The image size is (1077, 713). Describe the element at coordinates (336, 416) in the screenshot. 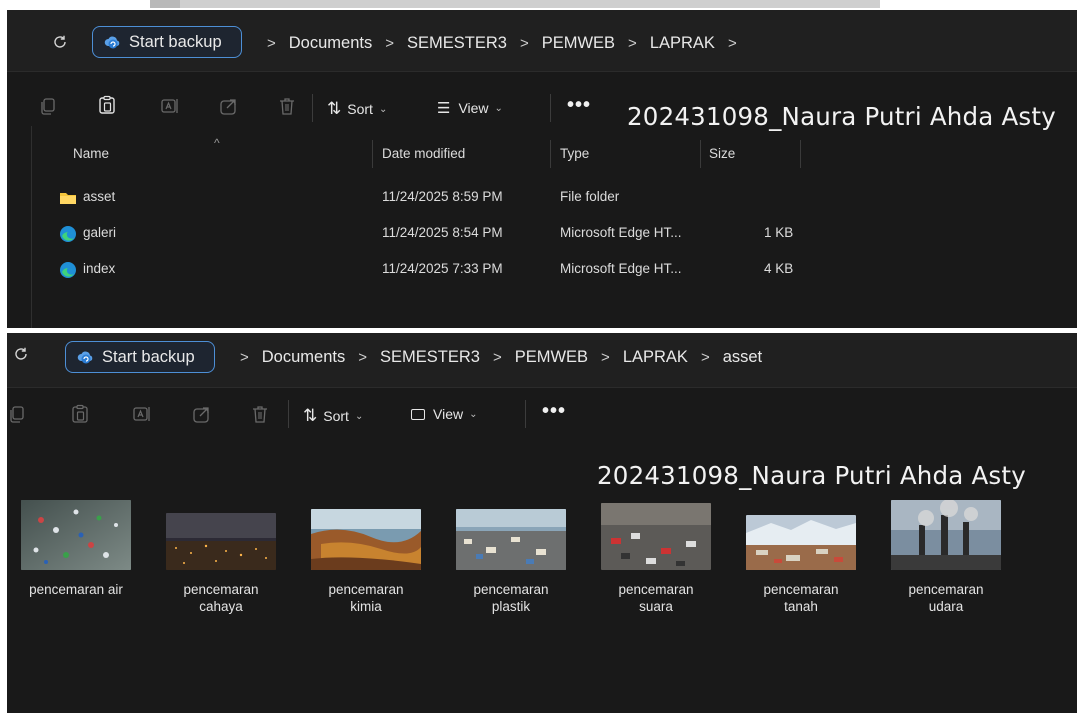

I see `sort-label: Sort` at that location.